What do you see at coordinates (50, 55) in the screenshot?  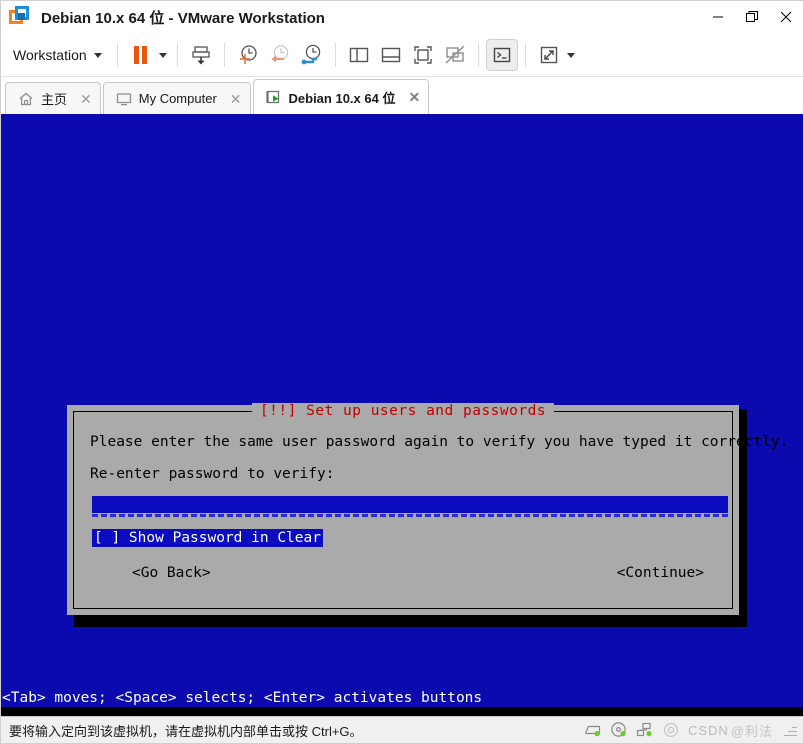 I see `workstation-menu-label: Workstation` at bounding box center [50, 55].